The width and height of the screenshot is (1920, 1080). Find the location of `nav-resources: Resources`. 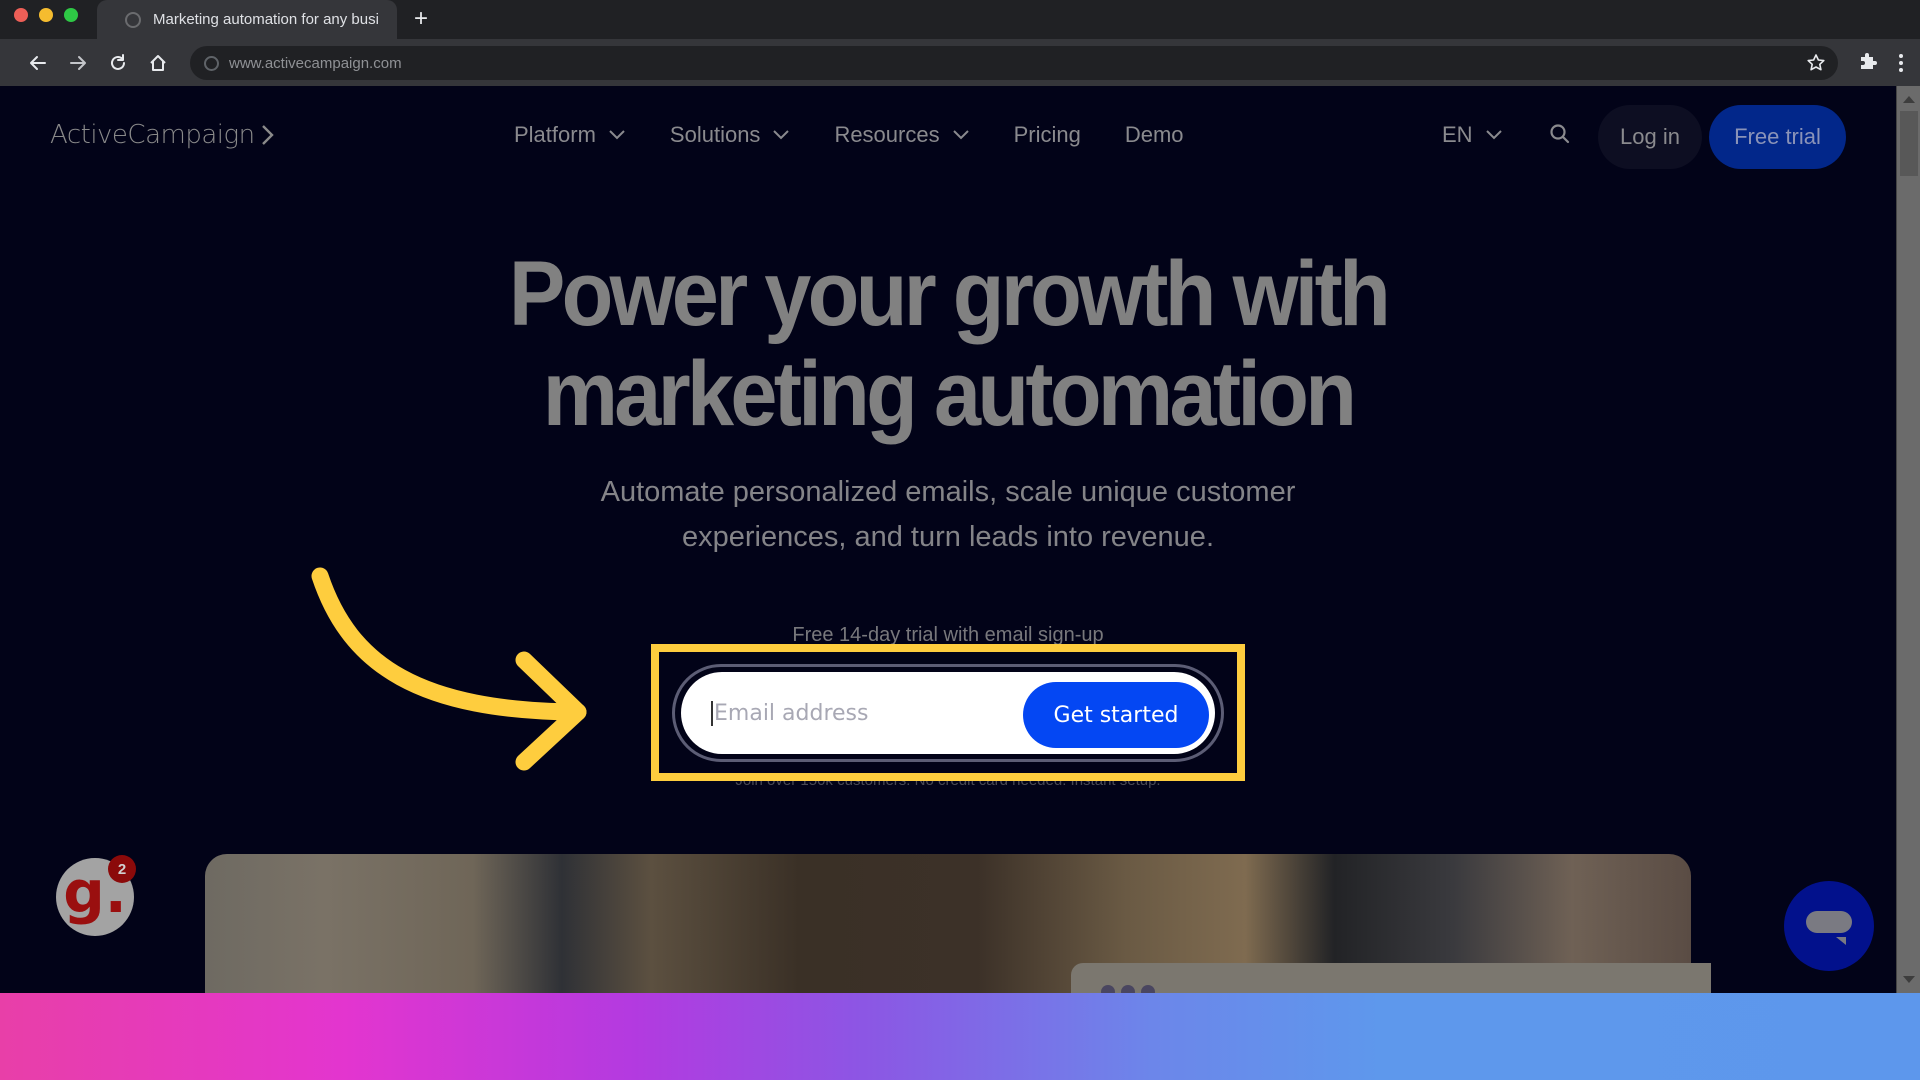

nav-resources: Resources is located at coordinates (901, 135).